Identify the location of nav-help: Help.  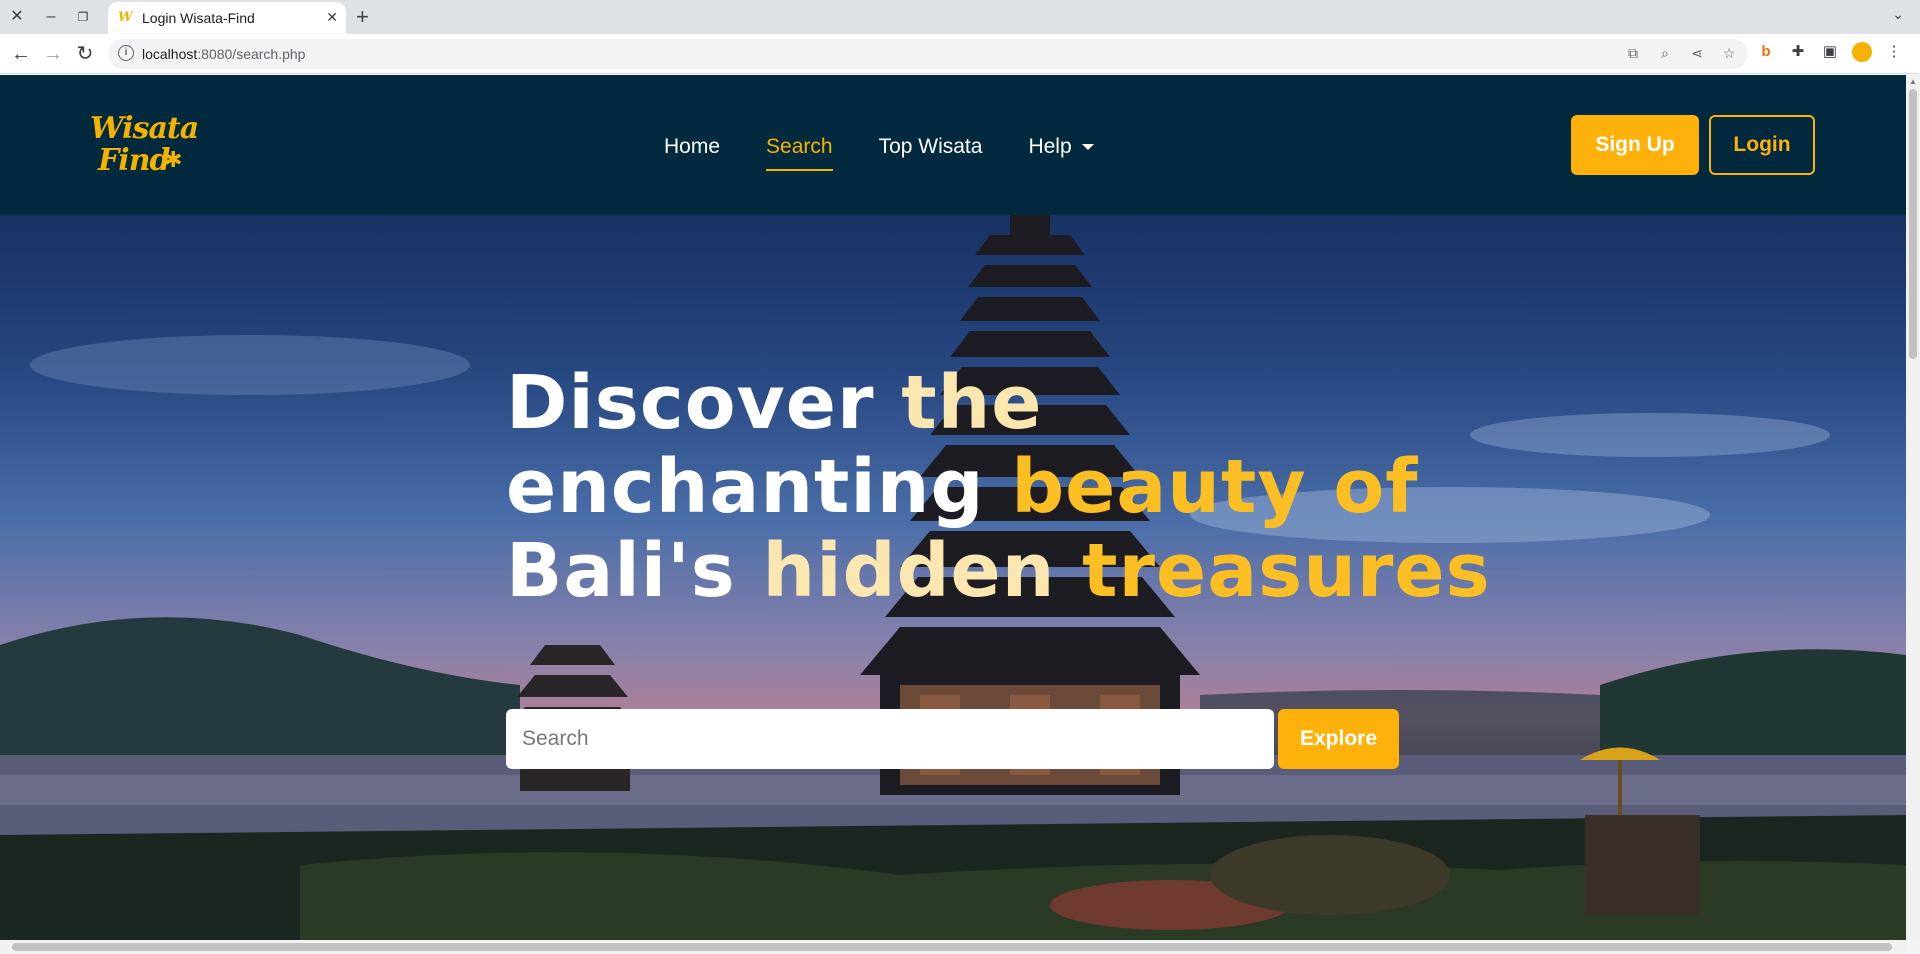
(1061, 147).